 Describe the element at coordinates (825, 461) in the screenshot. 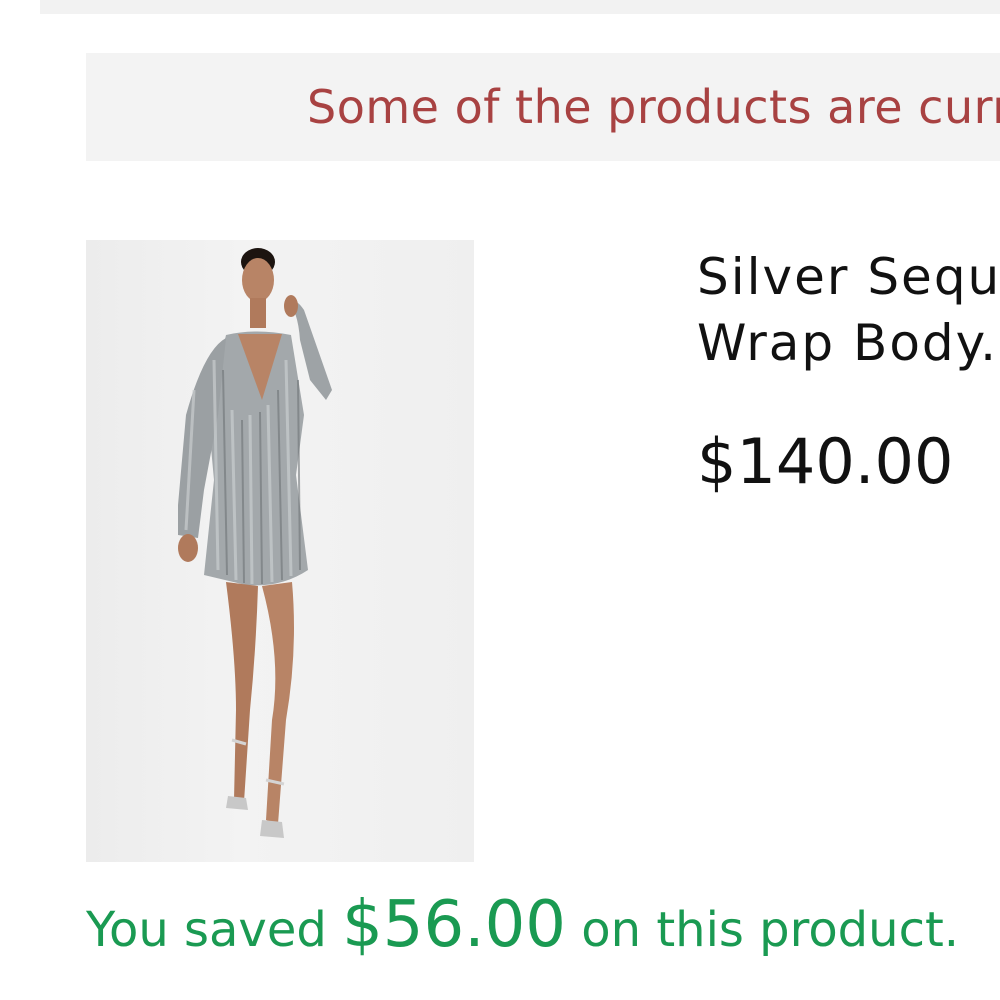

I see `product-price: $140.00` at that location.